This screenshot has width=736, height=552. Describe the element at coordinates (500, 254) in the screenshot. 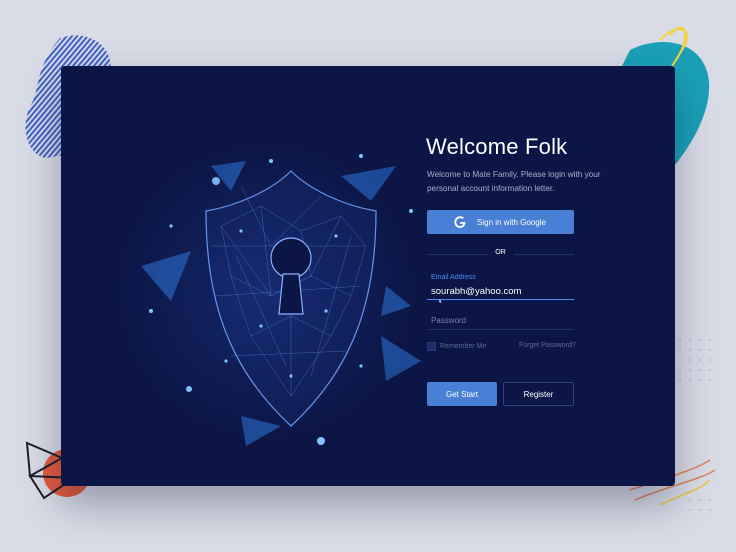

I see `or-divider: OR` at that location.